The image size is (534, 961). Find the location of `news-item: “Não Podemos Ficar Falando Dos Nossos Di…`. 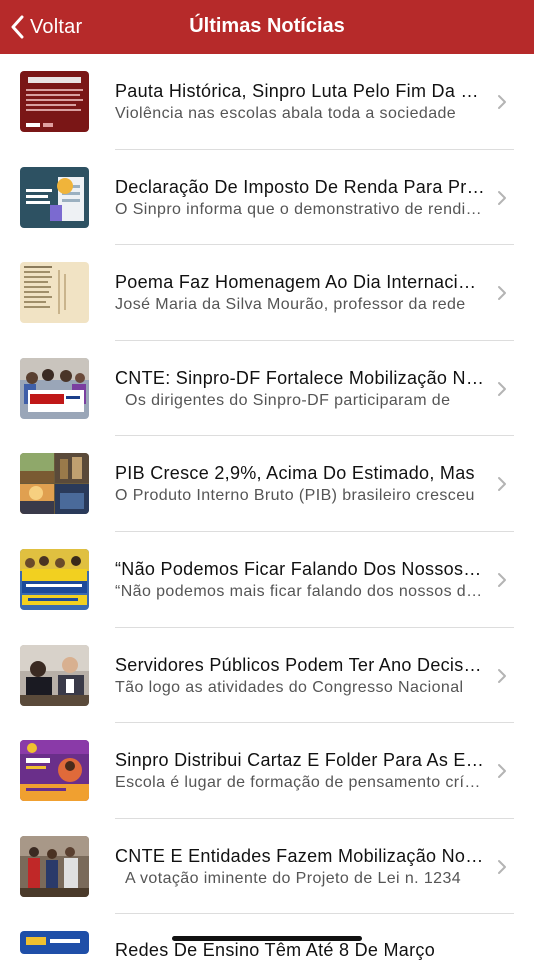

news-item: “Não Podemos Ficar Falando Dos Nossos Di… is located at coordinates (267, 580).